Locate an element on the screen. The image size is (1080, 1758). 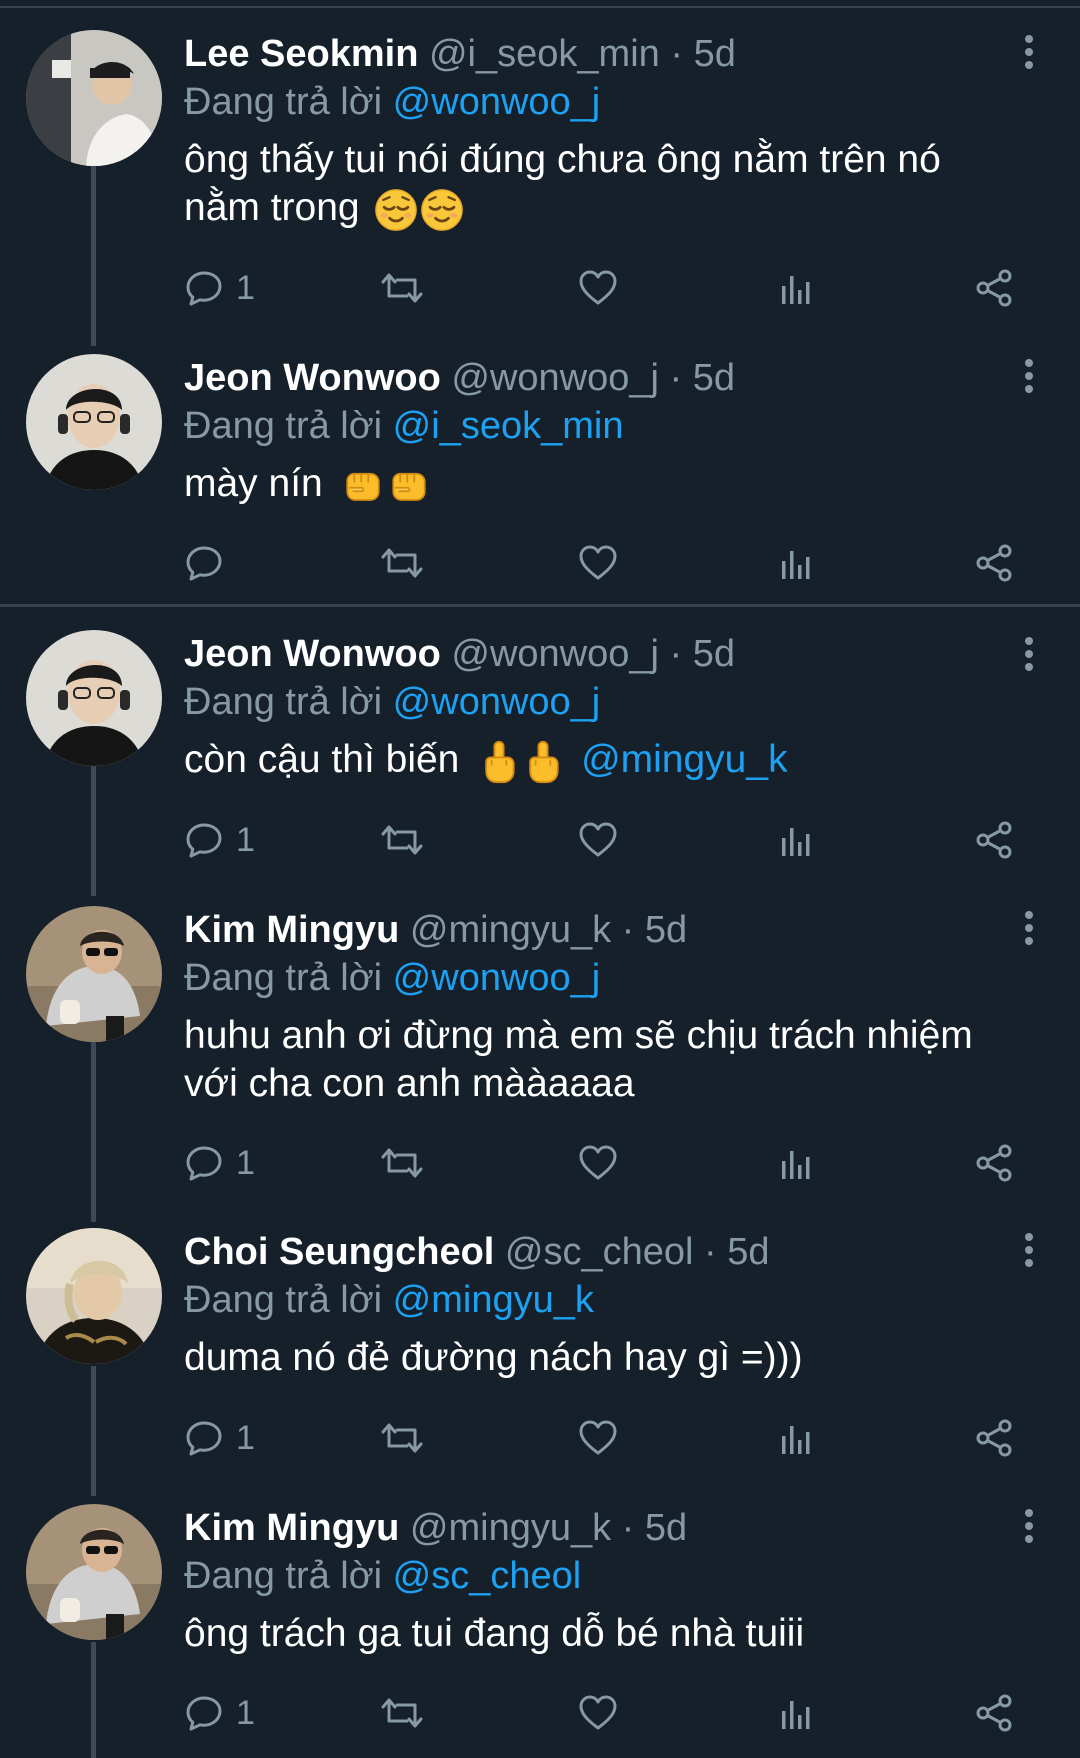
tweet-header: Choi Seungcheol @sc_cheol · 5d is located at coordinates (612, 1252).